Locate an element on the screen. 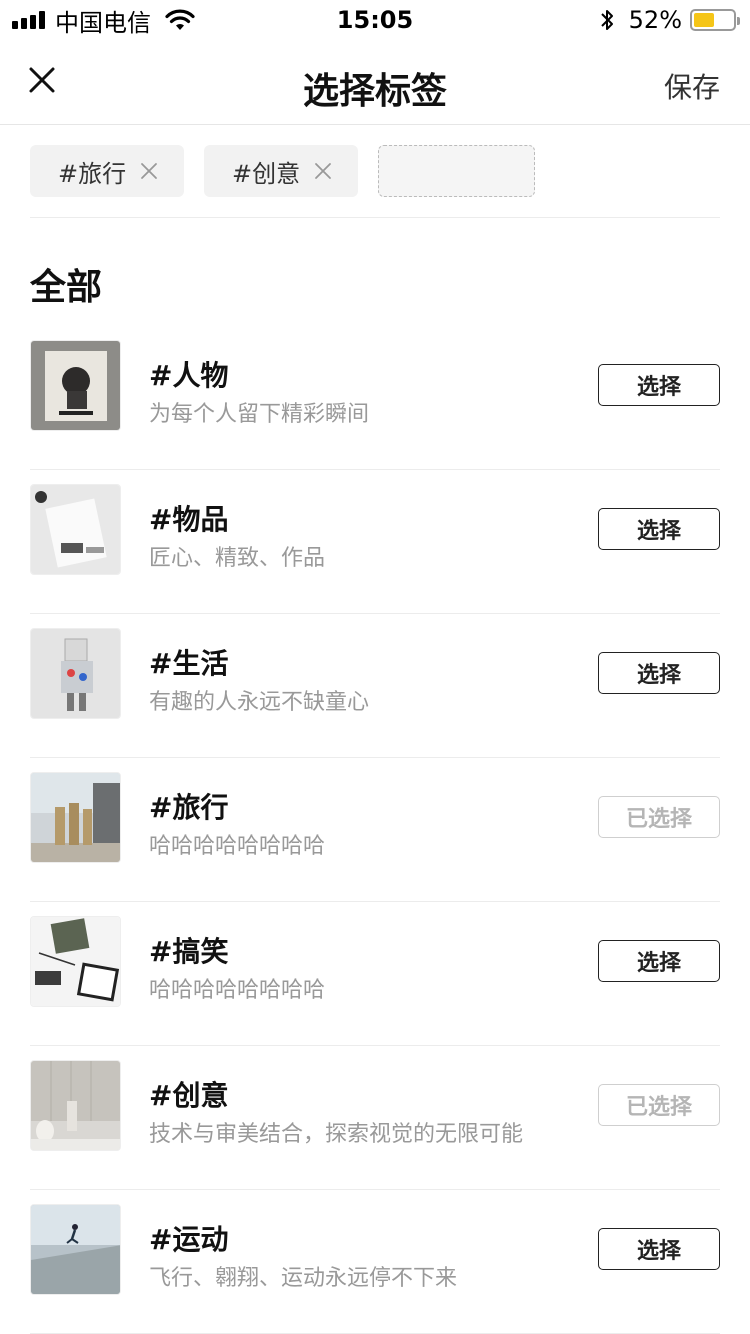 This screenshot has width=750, height=1334. tag-description: 有趣的人永远不缺童心 is located at coordinates (259, 702).